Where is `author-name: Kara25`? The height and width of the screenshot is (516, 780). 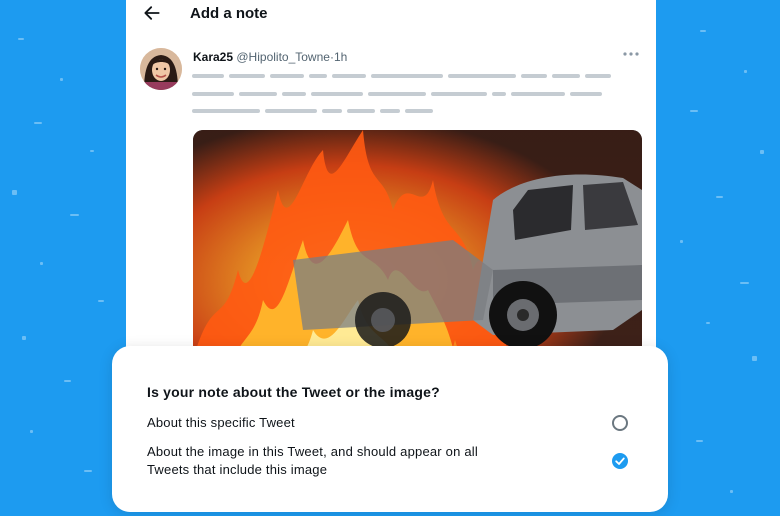 author-name: Kara25 is located at coordinates (213, 57).